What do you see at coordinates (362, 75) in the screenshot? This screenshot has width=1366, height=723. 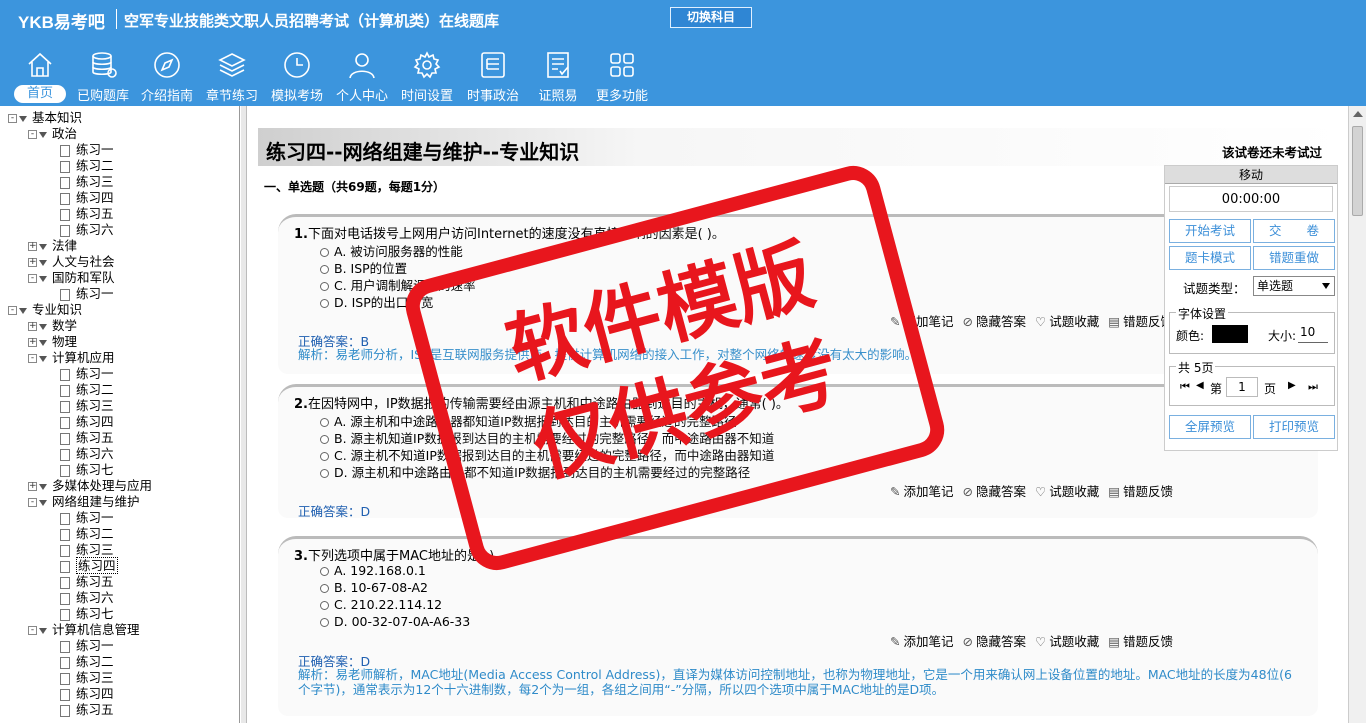 I see `nav-personal-center: 个人中心` at bounding box center [362, 75].